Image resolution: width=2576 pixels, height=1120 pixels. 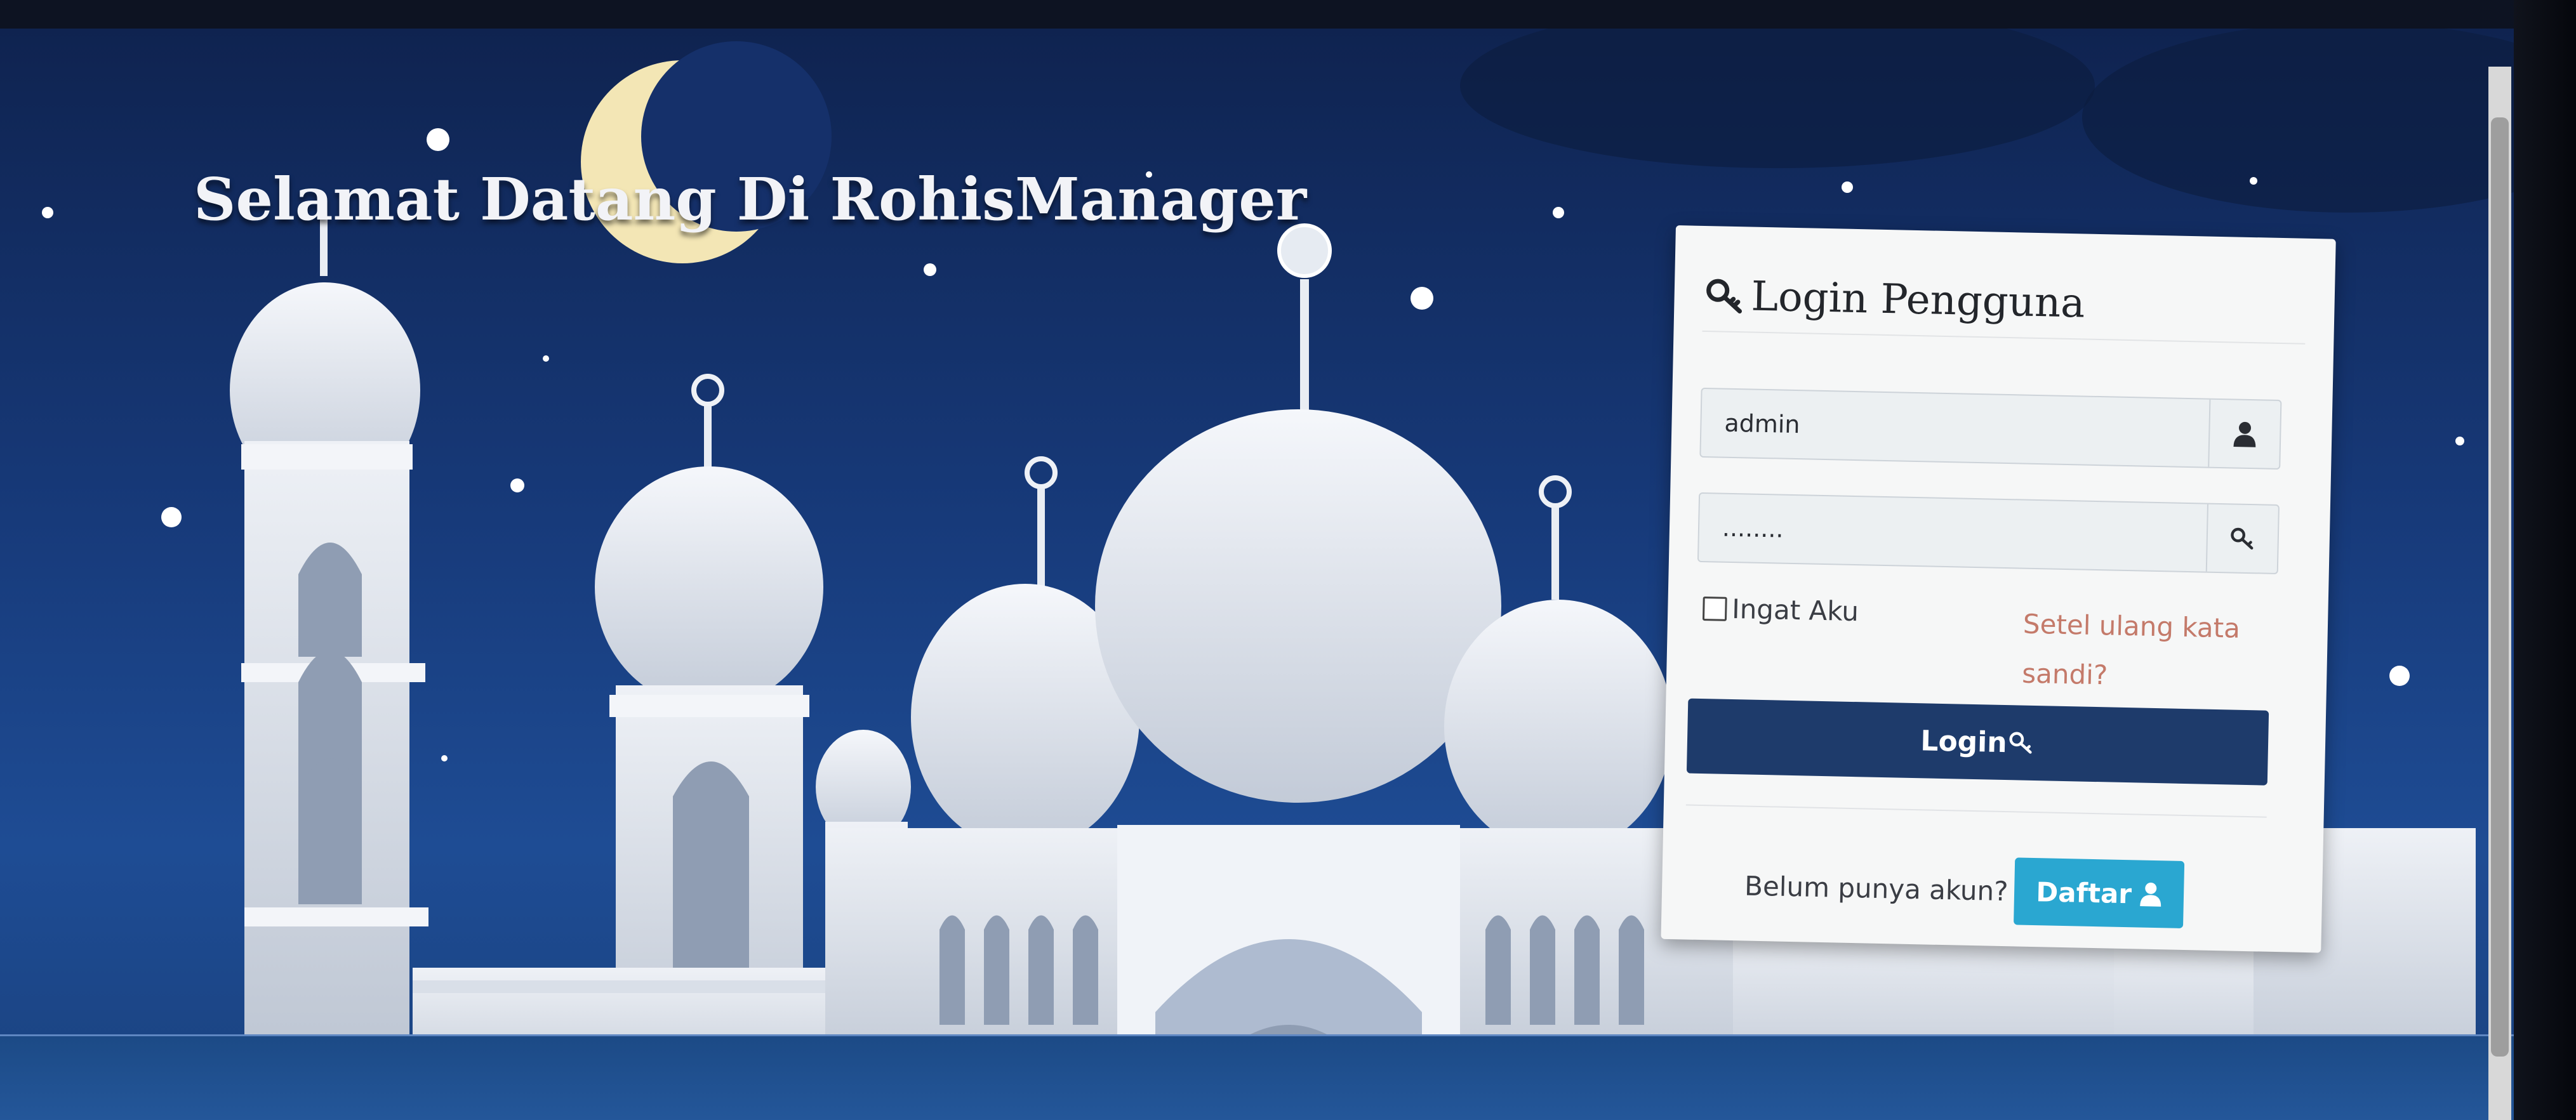 I want to click on daftar-button: Daftar, so click(x=2099, y=892).